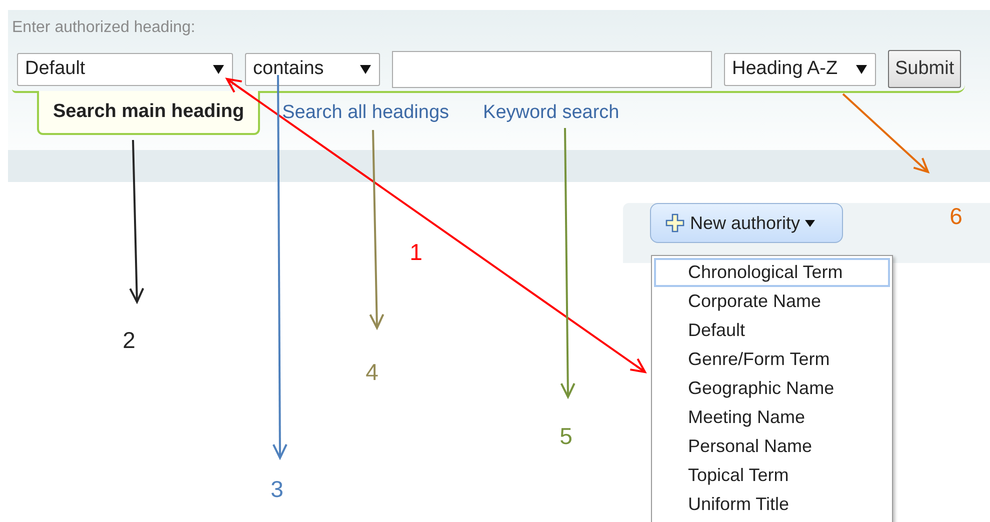 The image size is (990, 522). I want to click on annotation-number: 5, so click(566, 436).